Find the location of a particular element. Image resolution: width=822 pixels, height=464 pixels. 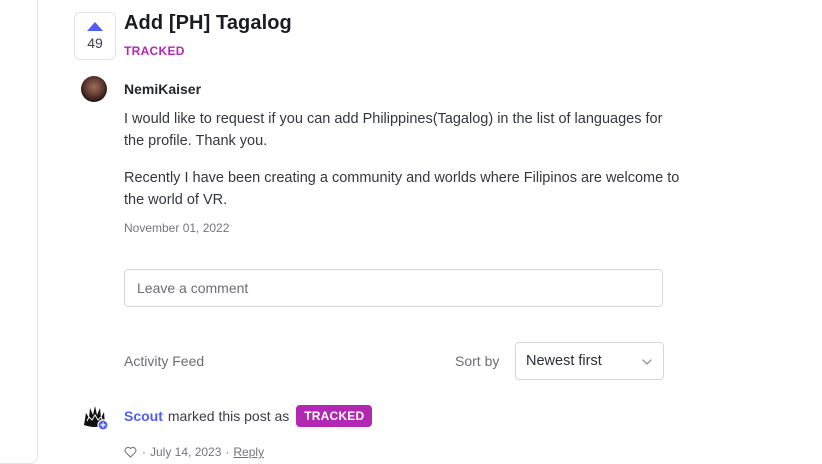

status-badge: TRACKED is located at coordinates (334, 416).